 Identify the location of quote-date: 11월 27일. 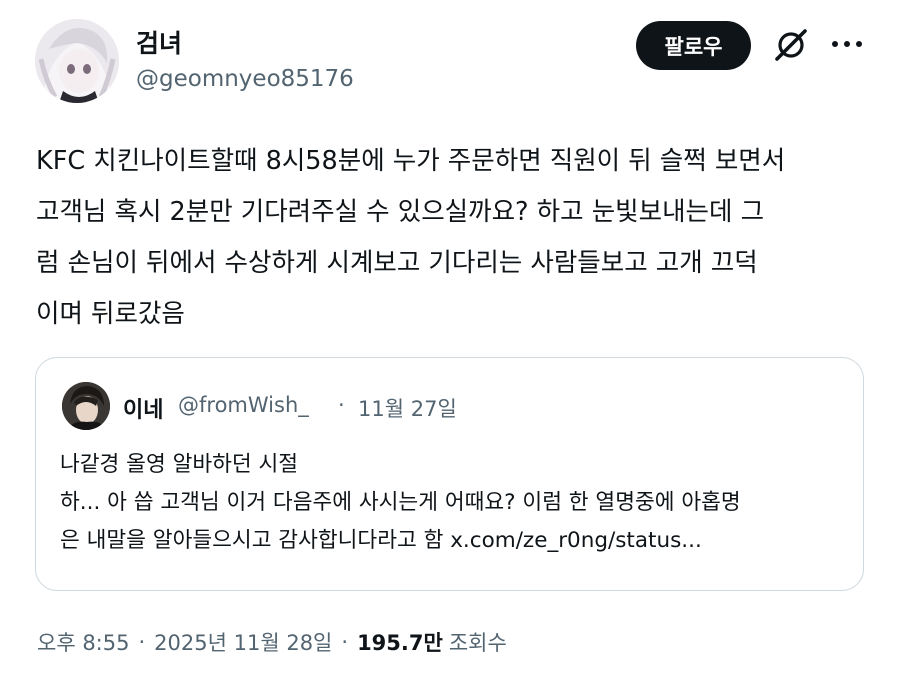
(407, 409).